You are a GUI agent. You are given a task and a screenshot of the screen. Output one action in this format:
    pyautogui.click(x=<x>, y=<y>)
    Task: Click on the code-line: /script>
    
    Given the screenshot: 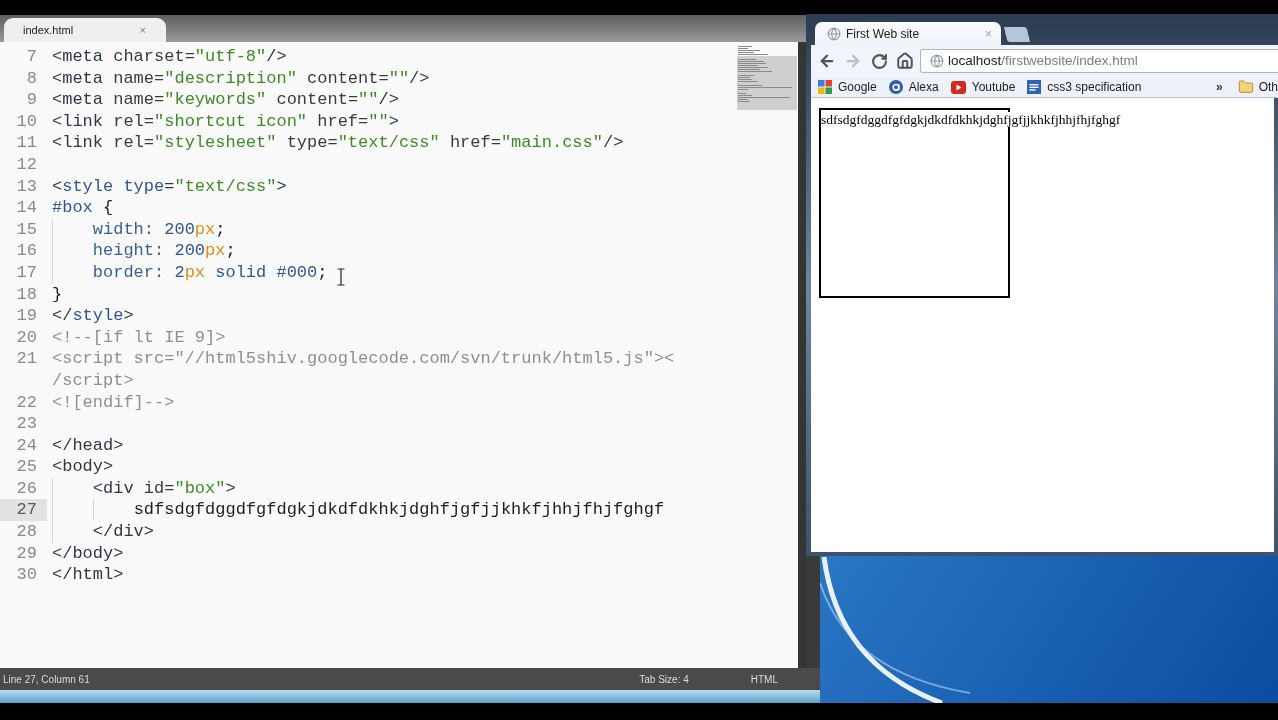 What is the action you would take?
    pyautogui.click(x=93, y=380)
    